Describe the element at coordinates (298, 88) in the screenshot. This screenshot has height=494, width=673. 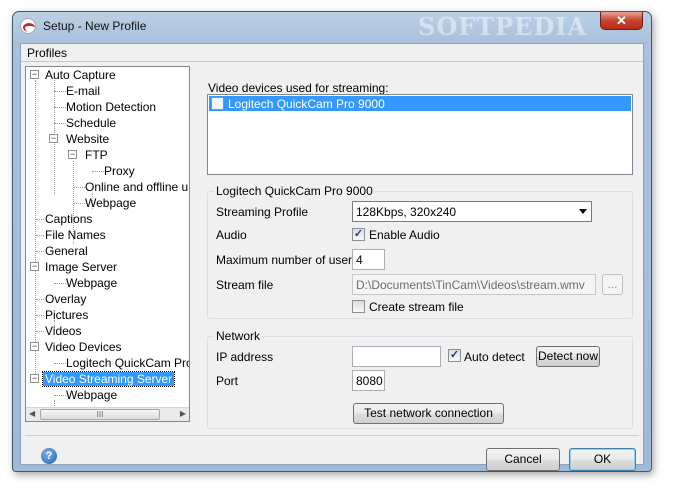
I see `devices-label: Video devices used for streaming:` at that location.